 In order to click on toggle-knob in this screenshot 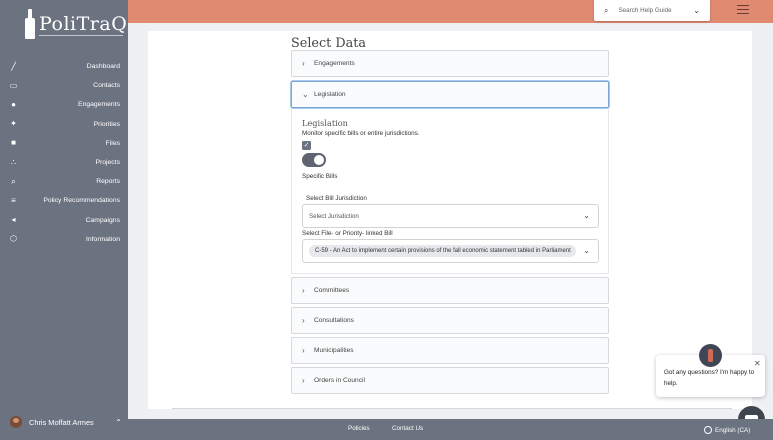, I will do `click(319, 160)`.